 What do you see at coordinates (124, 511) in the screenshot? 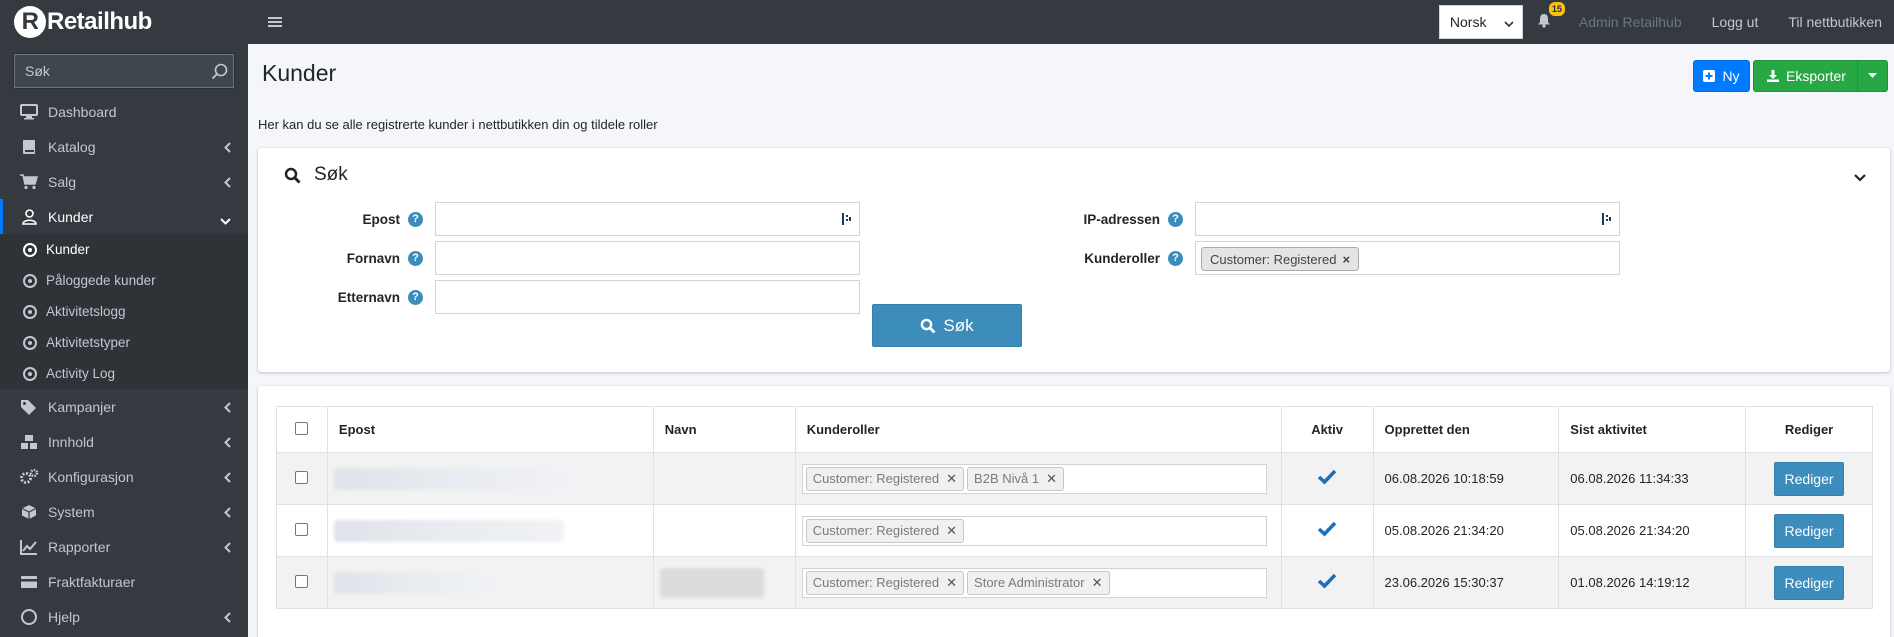
I see `sidebar-item-system: System` at bounding box center [124, 511].